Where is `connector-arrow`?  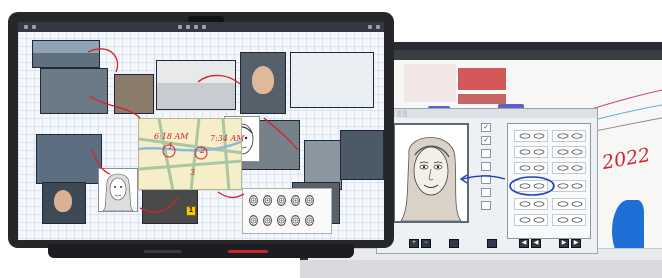 connector-arrow is located at coordinates (482, 179).